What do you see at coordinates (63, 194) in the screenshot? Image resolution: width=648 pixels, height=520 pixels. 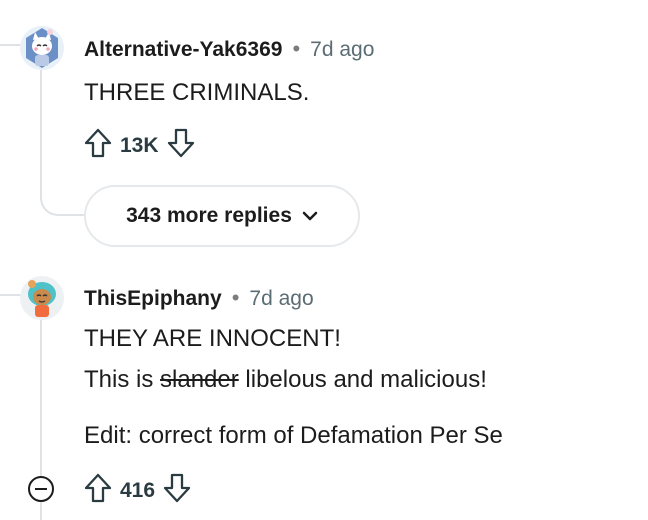 I see `thread-line-curve` at bounding box center [63, 194].